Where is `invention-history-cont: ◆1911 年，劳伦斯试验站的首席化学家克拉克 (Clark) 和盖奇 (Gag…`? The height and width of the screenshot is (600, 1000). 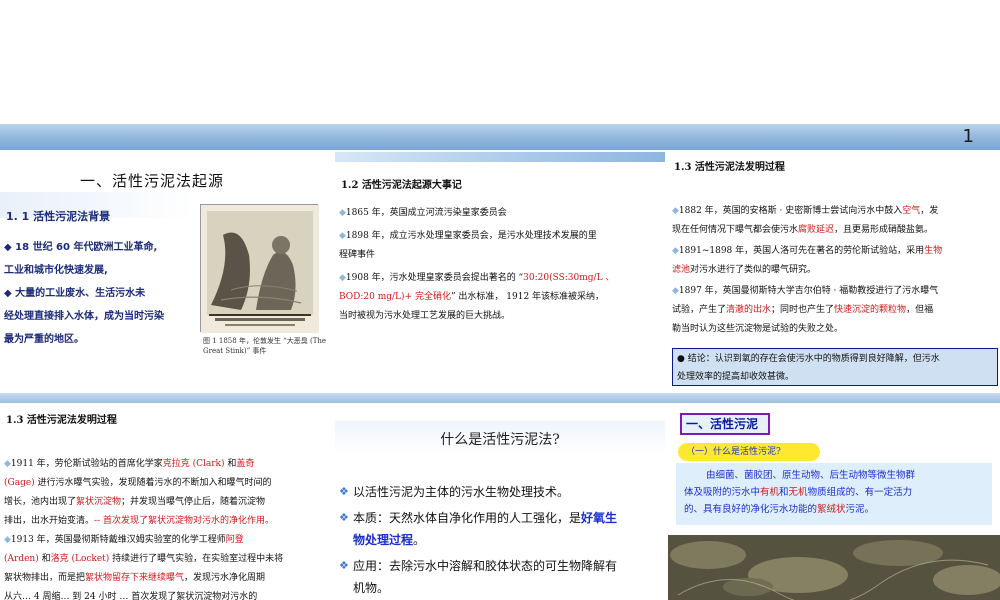
invention-history-cont: ◆1911 年，劳伦斯试验站的首席化学家克拉克 (Clark) 和盖奇 (Gag… is located at coordinates (167, 527).